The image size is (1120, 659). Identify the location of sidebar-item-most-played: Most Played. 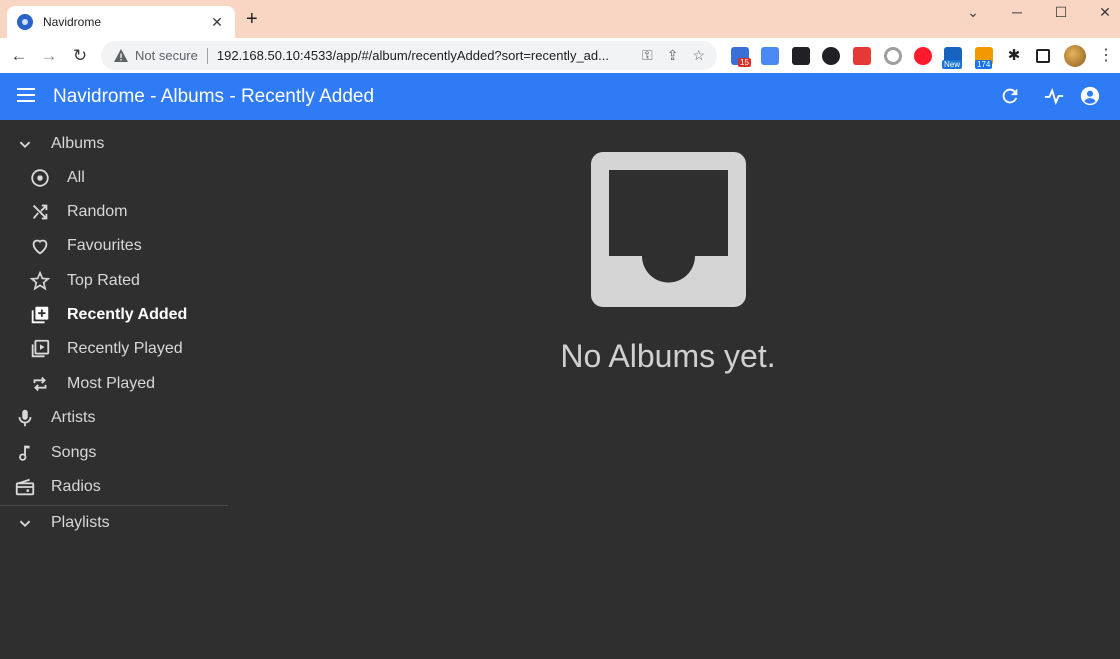
(114, 384).